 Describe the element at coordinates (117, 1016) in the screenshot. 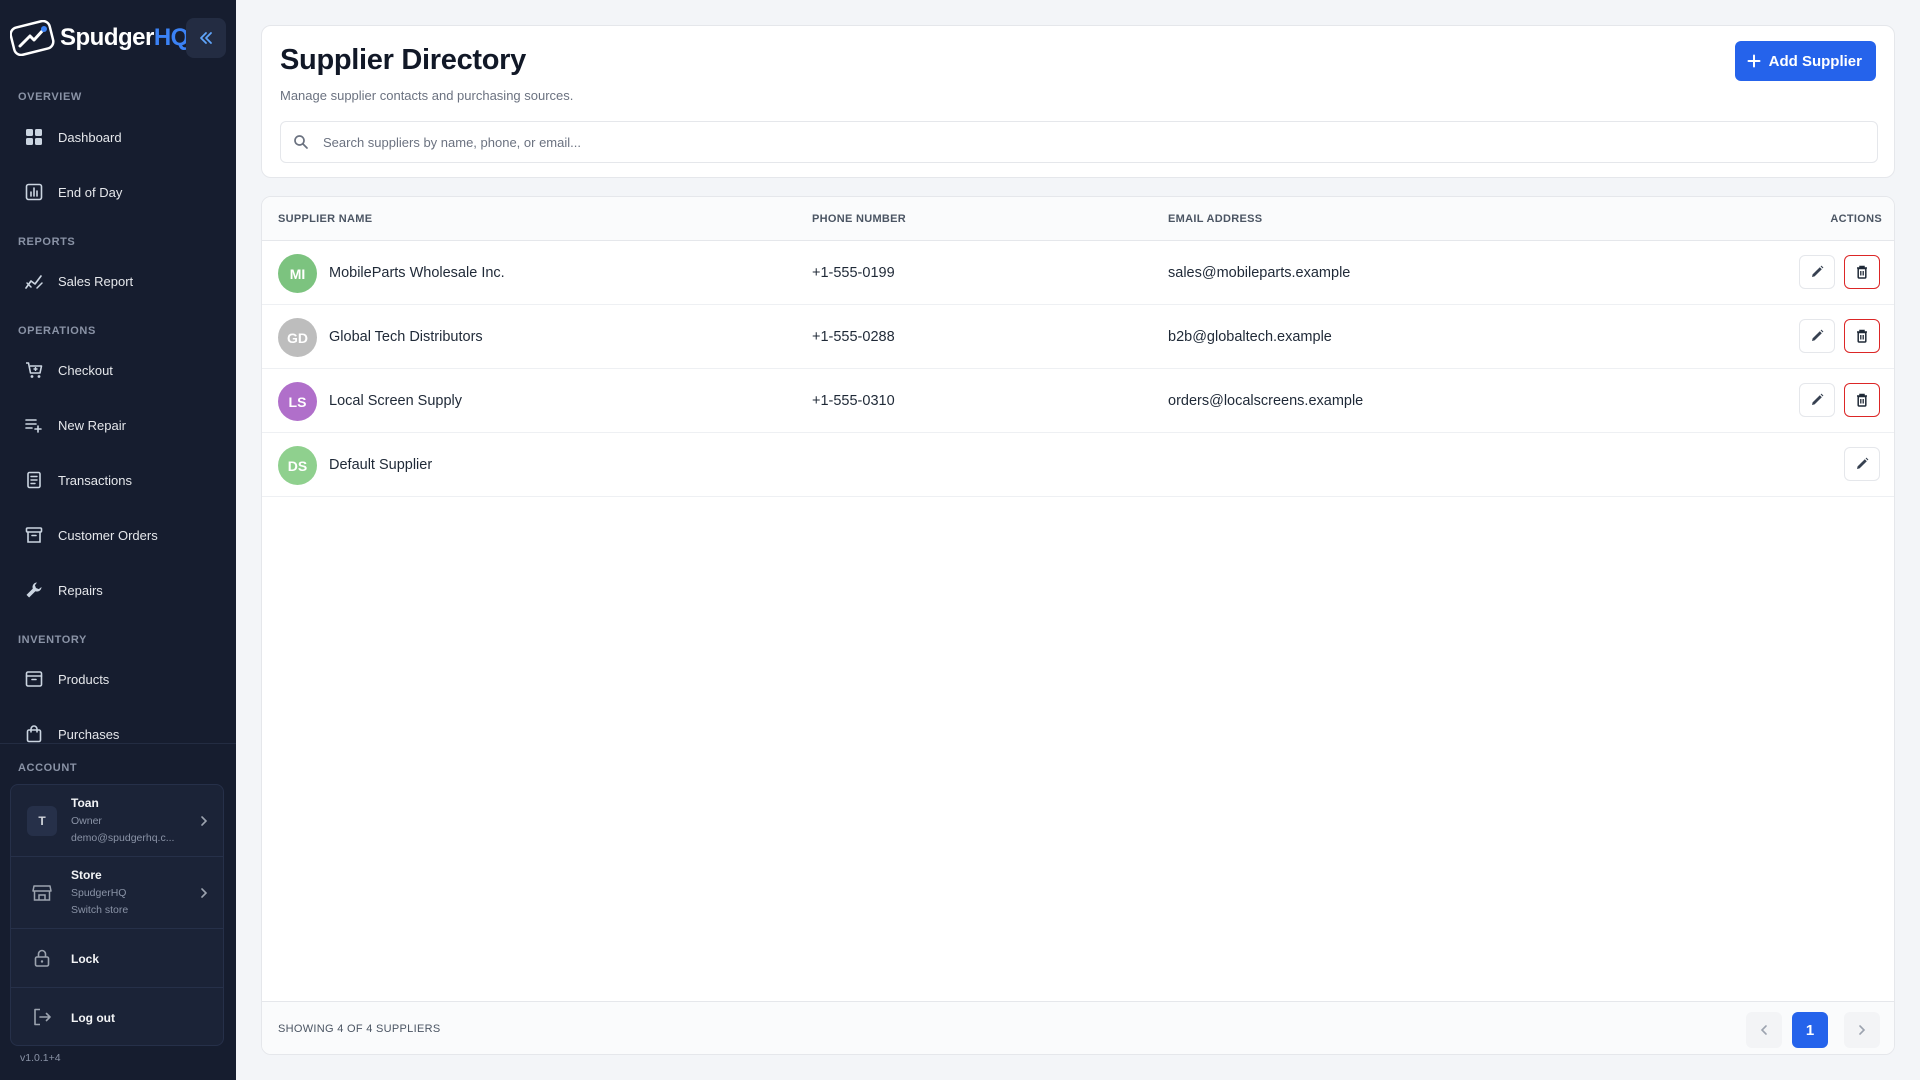

I see `logout-button: Log out` at that location.